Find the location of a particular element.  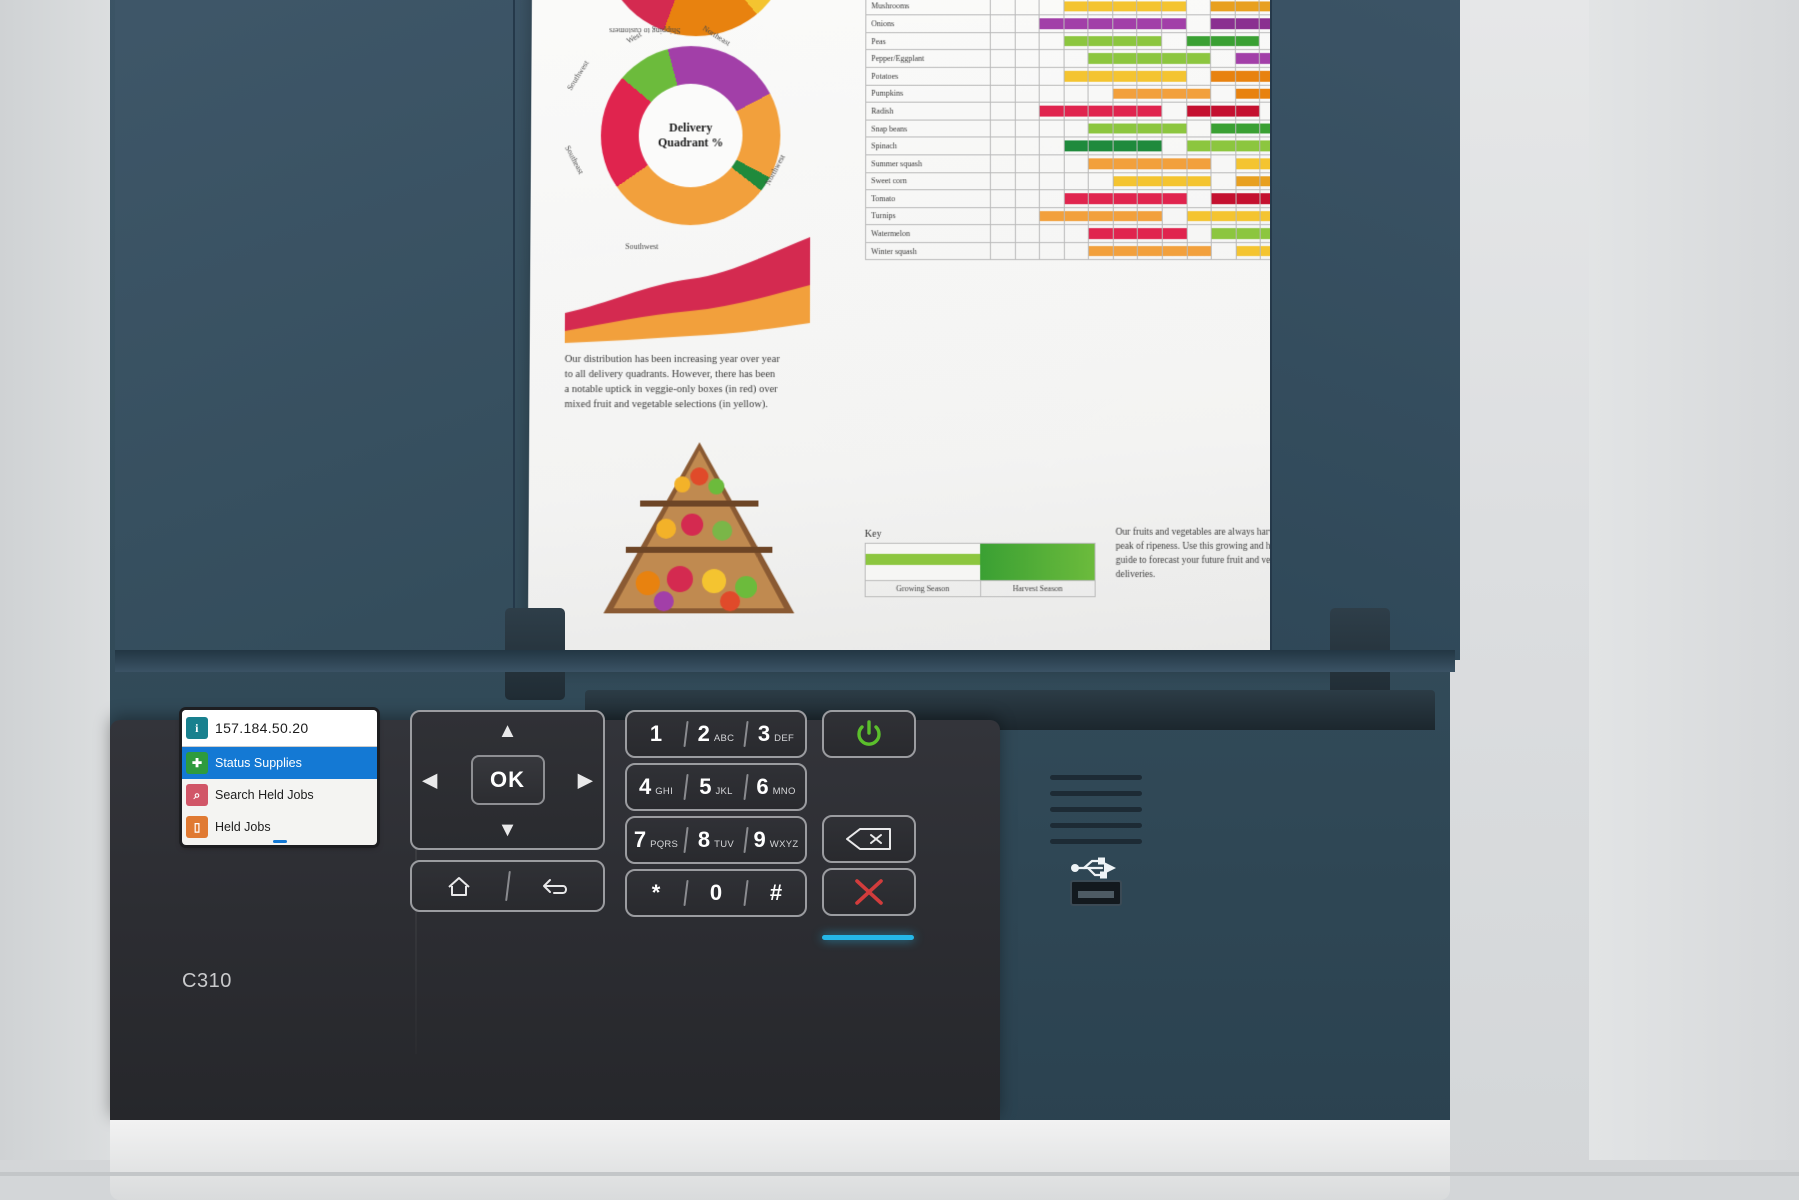

power-icon is located at coordinates (869, 733).